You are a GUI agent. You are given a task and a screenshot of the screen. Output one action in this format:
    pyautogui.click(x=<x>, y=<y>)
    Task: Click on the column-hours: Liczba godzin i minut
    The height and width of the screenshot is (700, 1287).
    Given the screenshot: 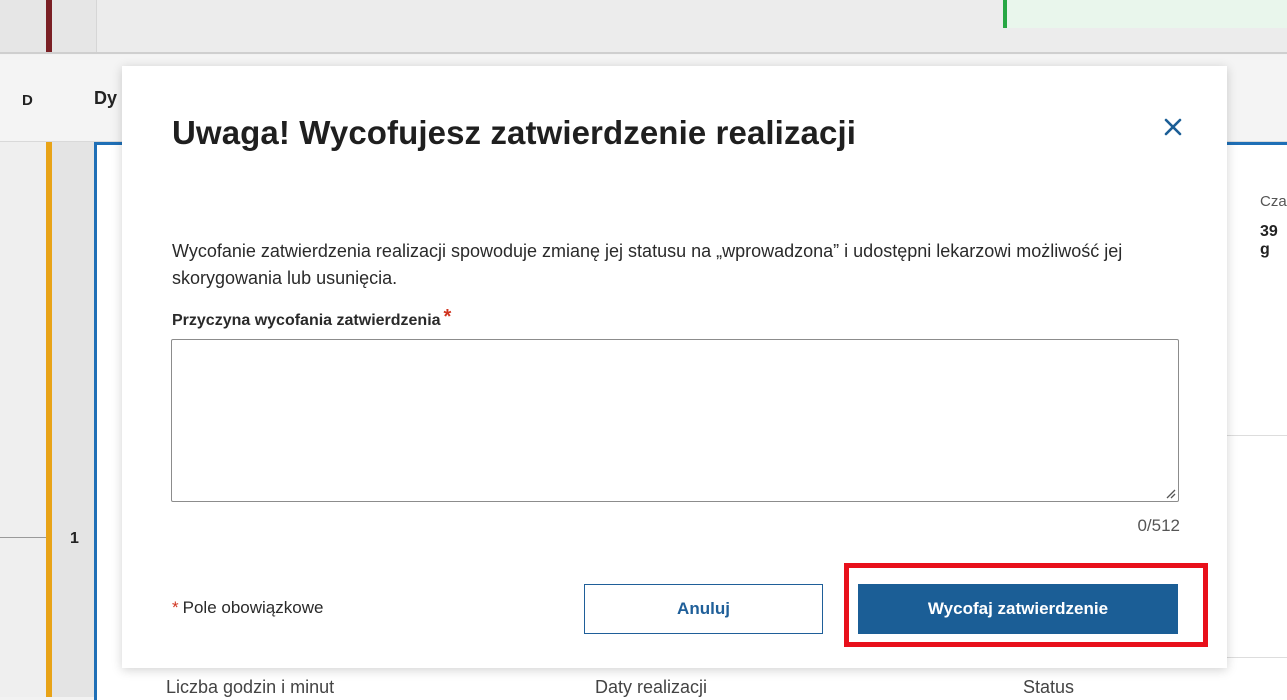 What is the action you would take?
    pyautogui.click(x=250, y=687)
    